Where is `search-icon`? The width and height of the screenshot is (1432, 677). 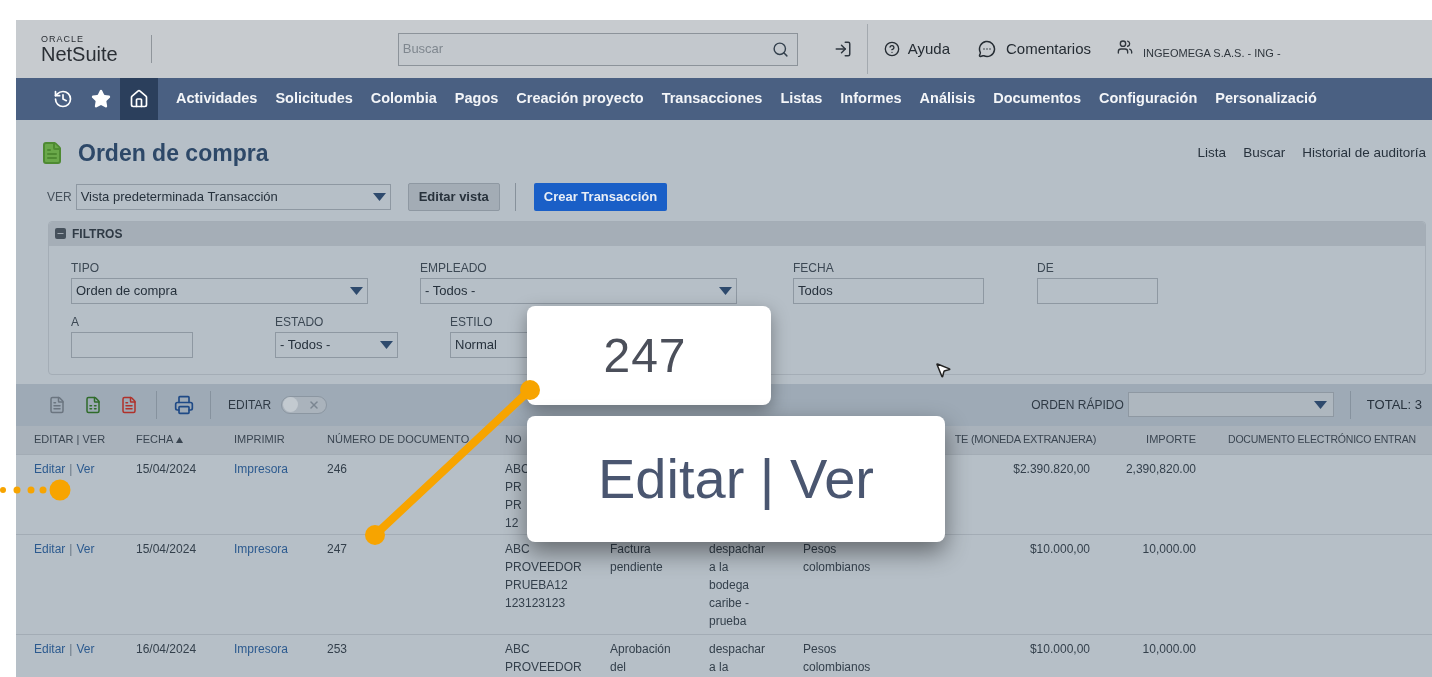 search-icon is located at coordinates (780, 49).